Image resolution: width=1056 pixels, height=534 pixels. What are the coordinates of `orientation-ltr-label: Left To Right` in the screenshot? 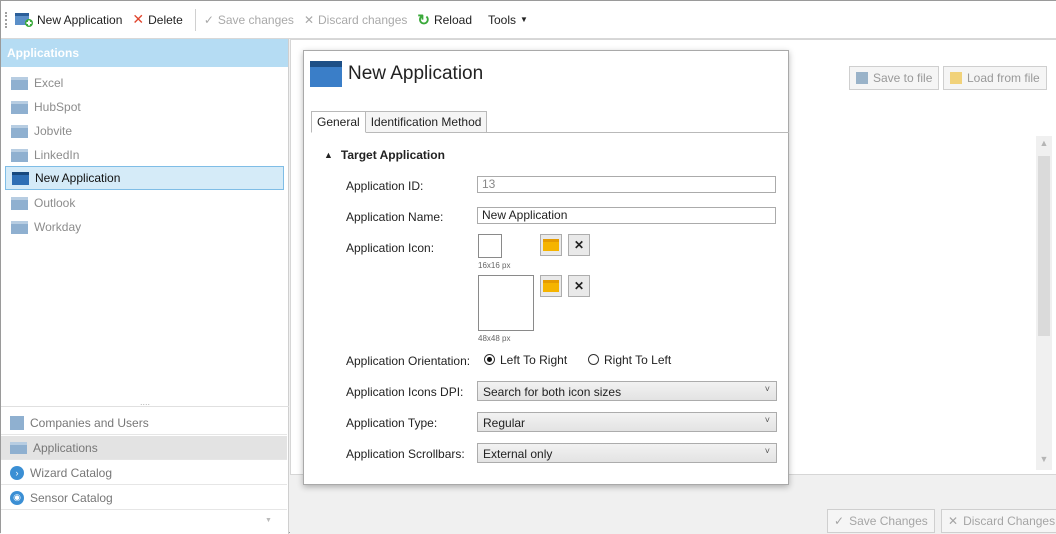 It's located at (534, 360).